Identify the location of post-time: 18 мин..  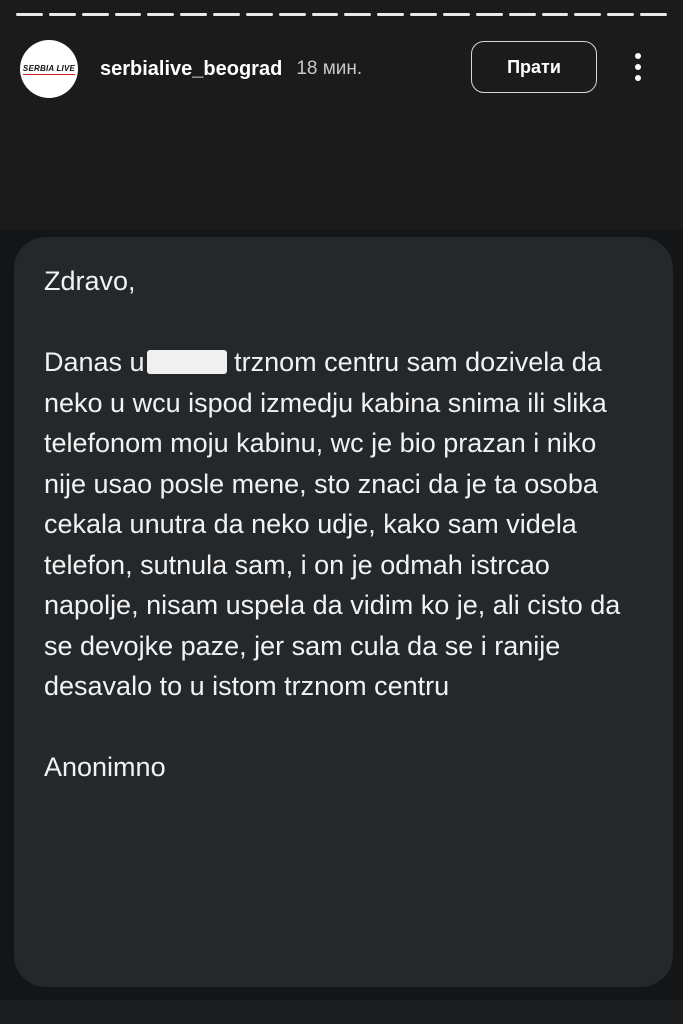
(329, 68).